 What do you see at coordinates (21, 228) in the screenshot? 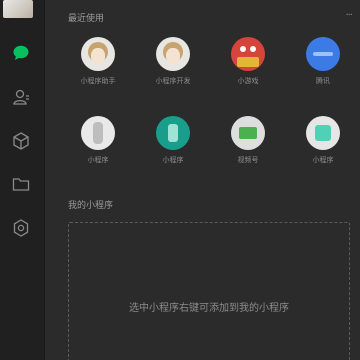
I see `mini-program-icon` at bounding box center [21, 228].